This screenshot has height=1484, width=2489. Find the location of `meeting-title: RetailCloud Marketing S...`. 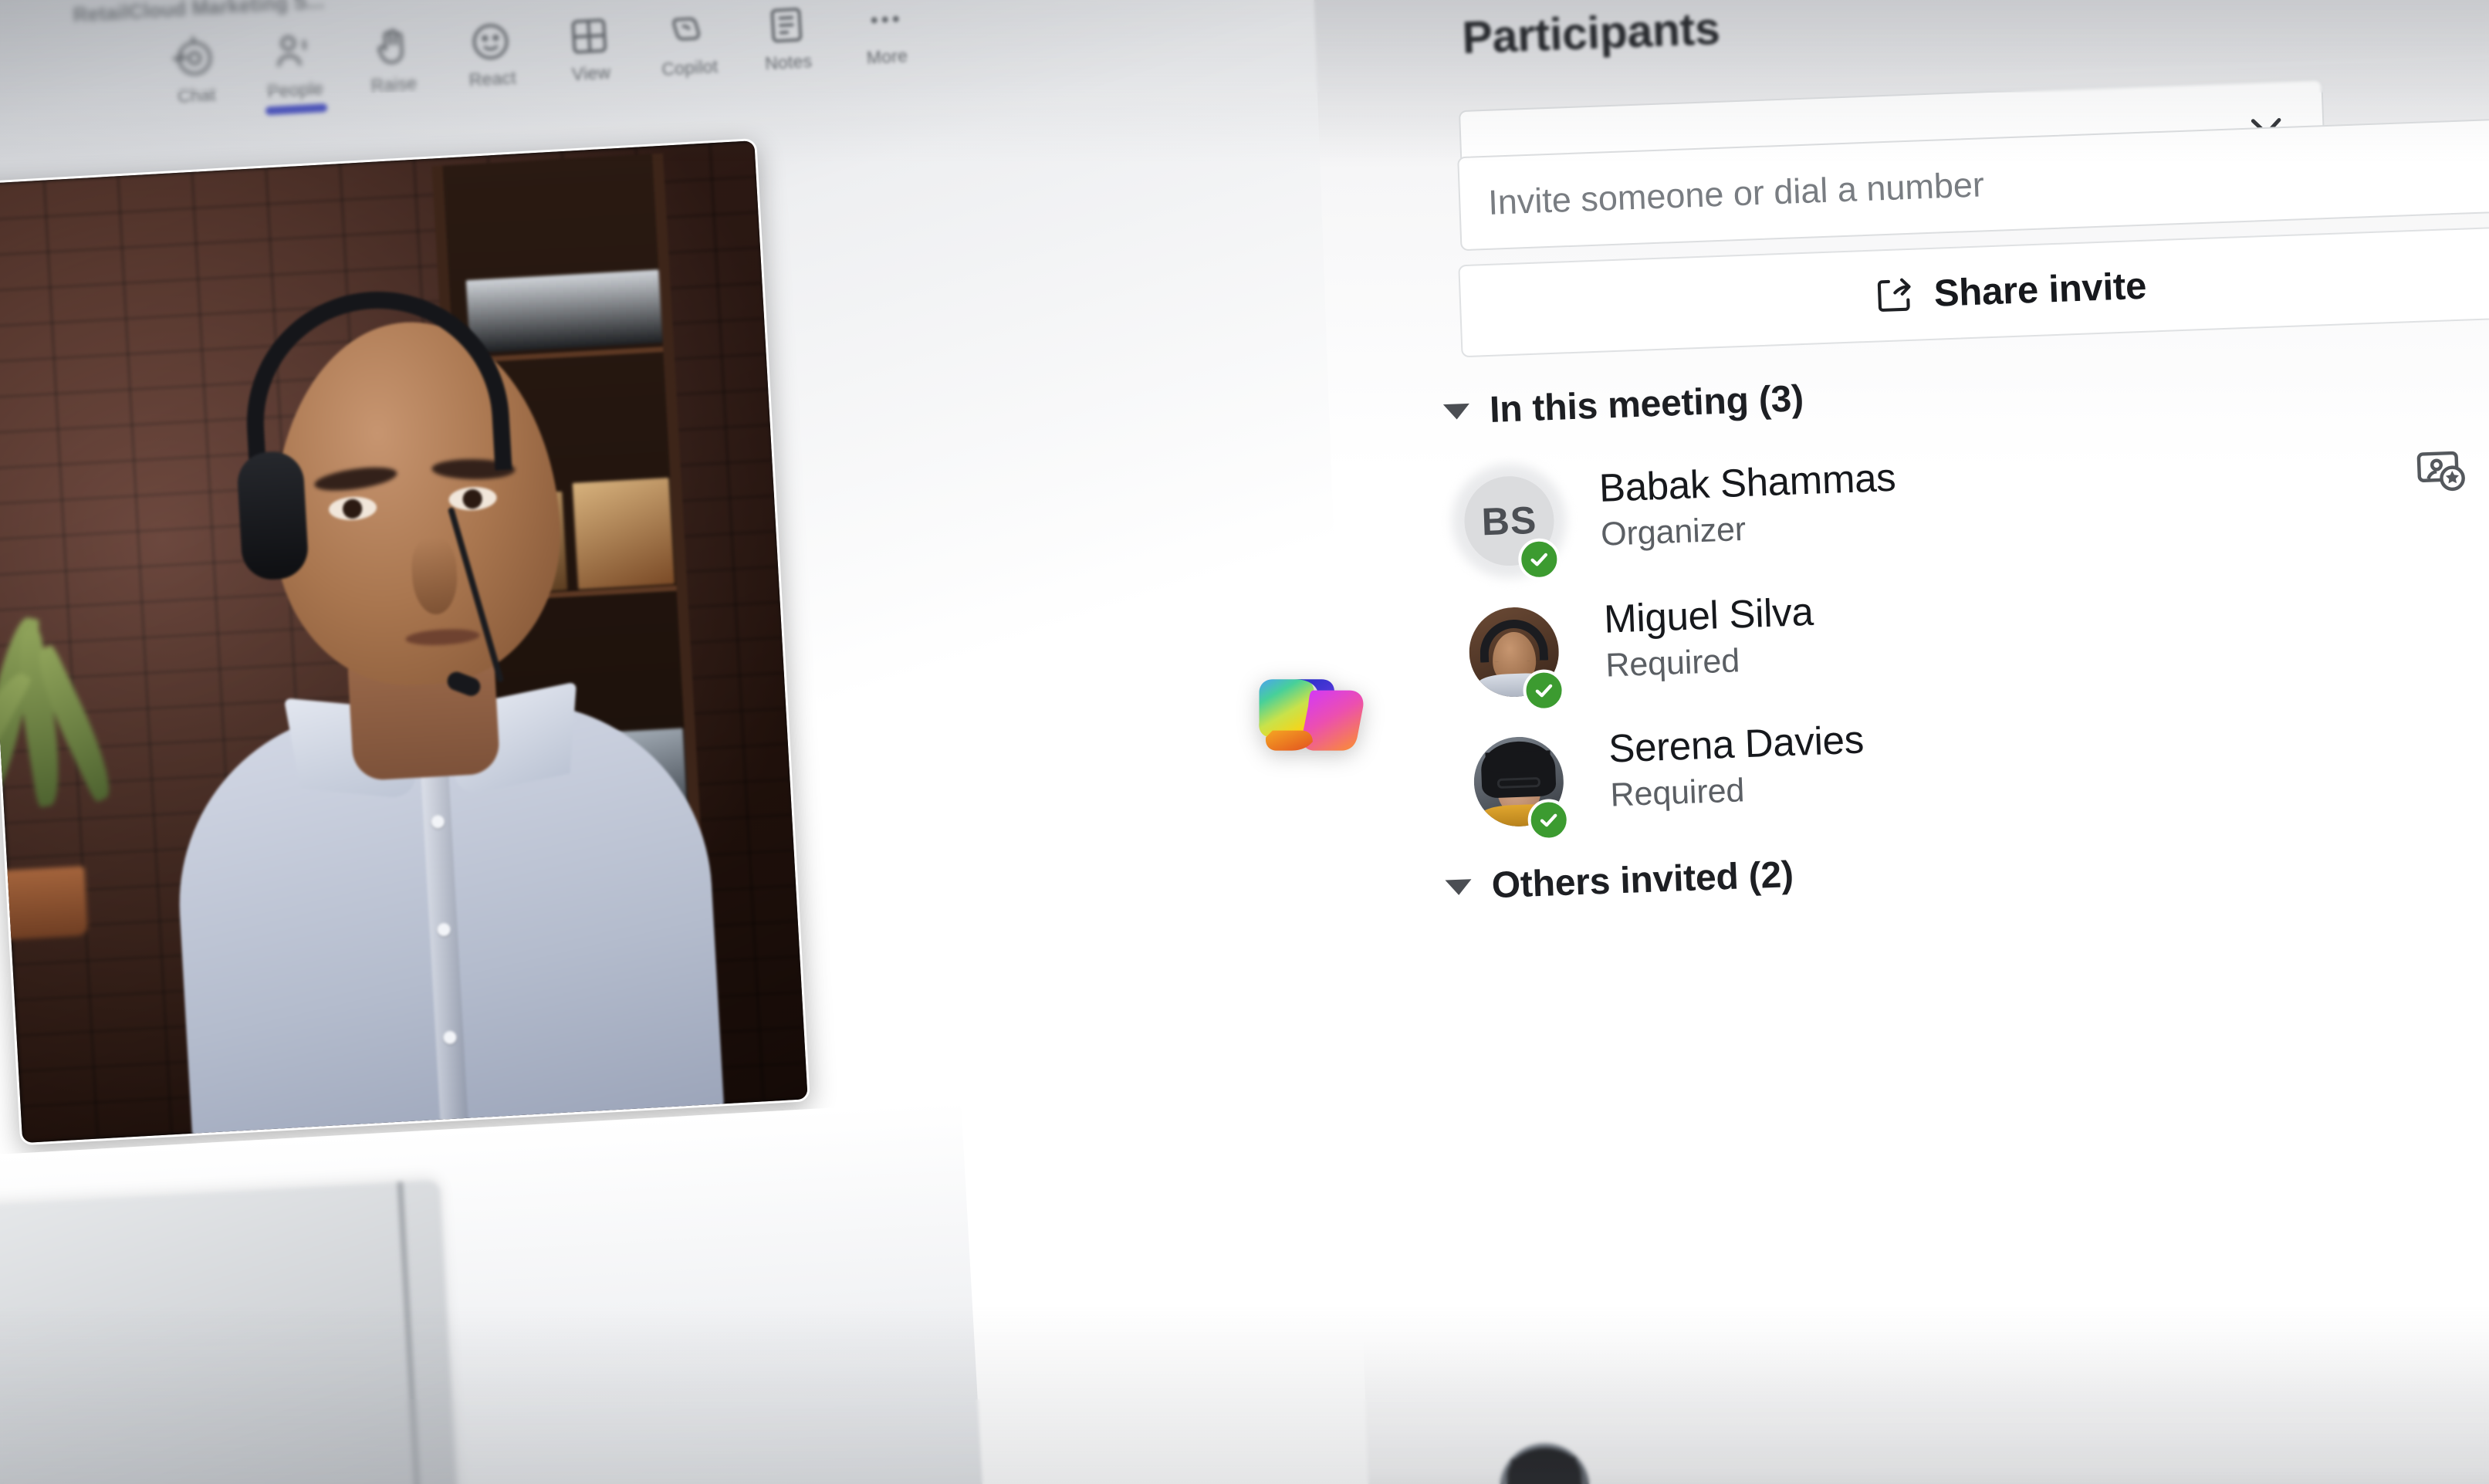

meeting-title: RetailCloud Marketing S... is located at coordinates (199, 13).